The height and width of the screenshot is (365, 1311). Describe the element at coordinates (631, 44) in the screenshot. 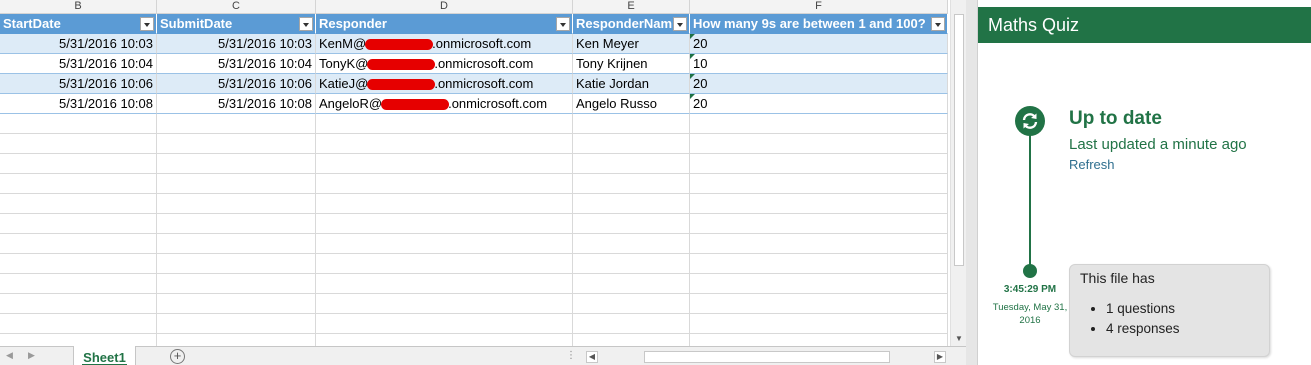

I see `cell-respondername: Ken Meyer` at that location.